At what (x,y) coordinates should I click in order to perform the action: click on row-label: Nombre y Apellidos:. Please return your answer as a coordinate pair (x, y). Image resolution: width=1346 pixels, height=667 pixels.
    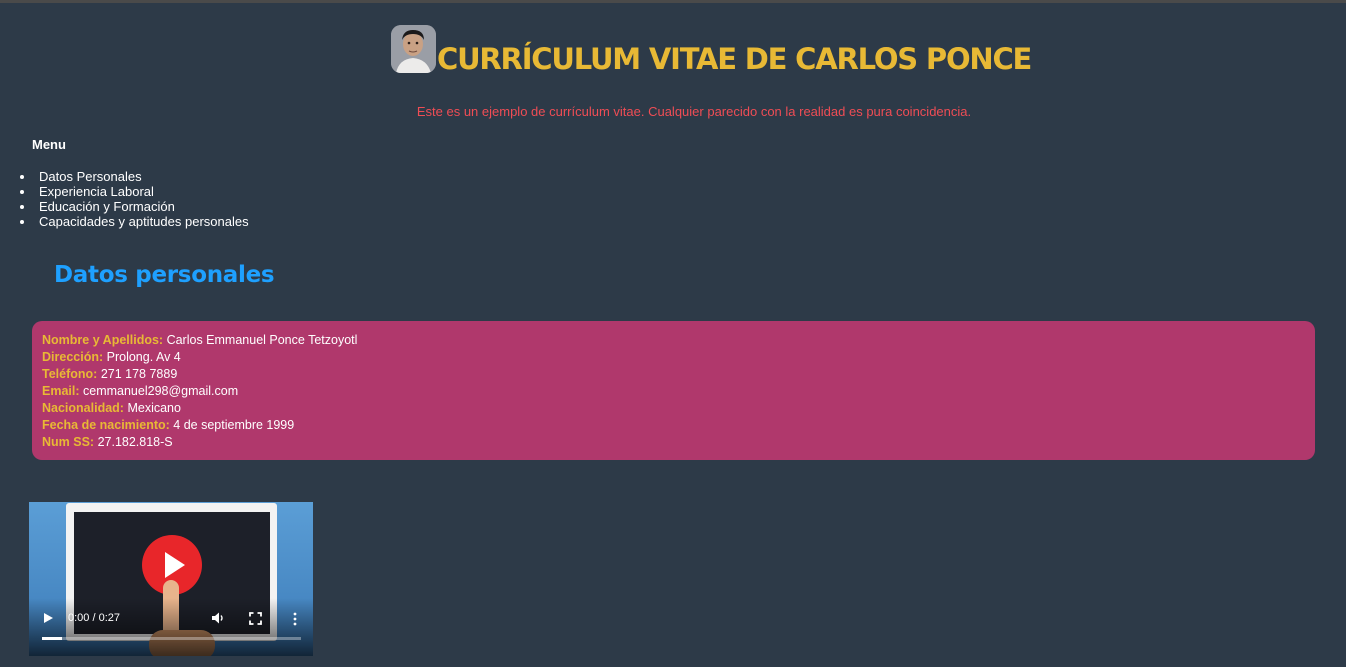
    Looking at the image, I should click on (103, 340).